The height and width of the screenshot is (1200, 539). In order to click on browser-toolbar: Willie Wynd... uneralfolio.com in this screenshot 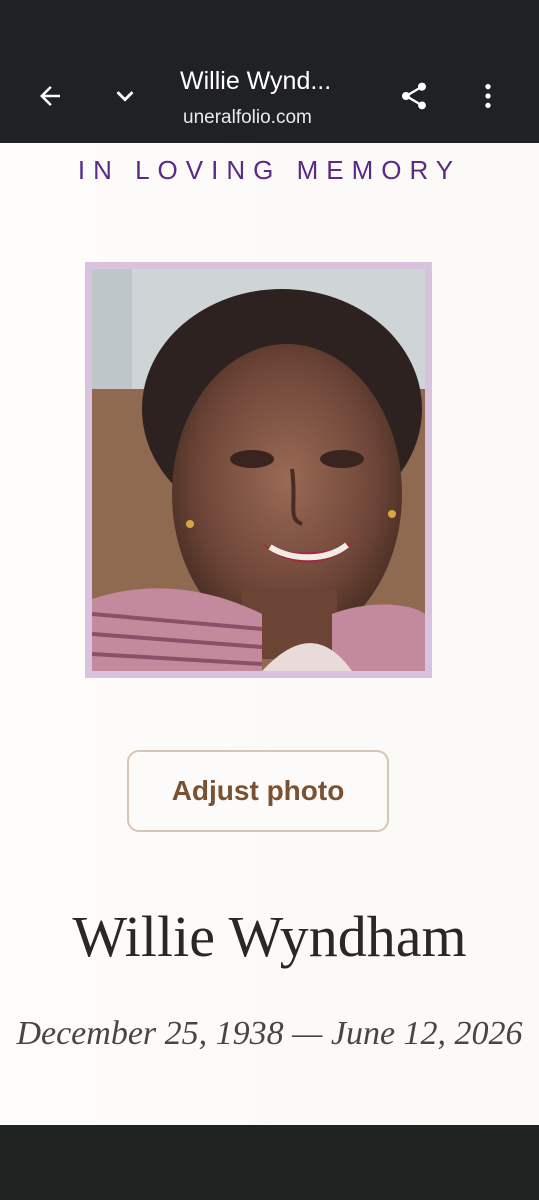, I will do `click(269, 96)`.